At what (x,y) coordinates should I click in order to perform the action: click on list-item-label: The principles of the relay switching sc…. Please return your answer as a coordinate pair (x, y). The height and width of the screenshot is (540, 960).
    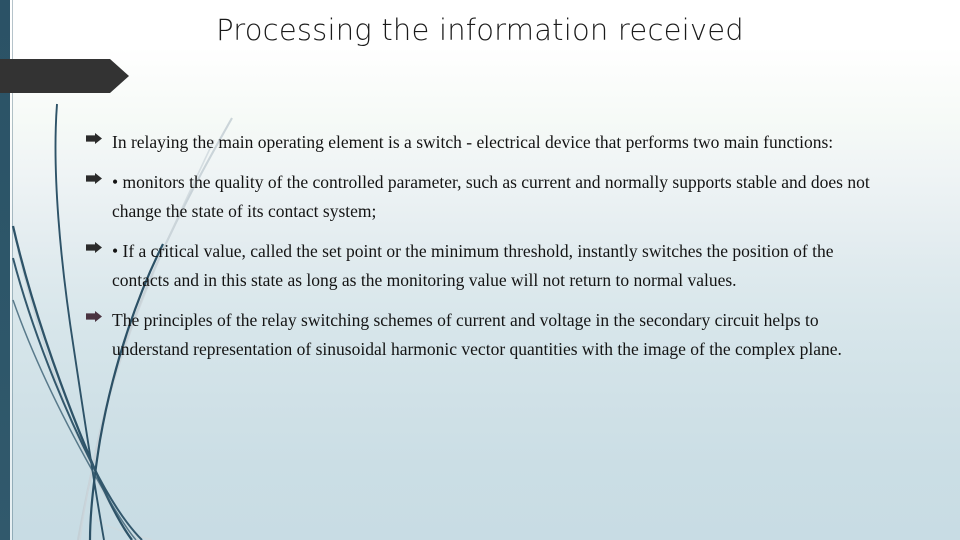
    Looking at the image, I should click on (477, 334).